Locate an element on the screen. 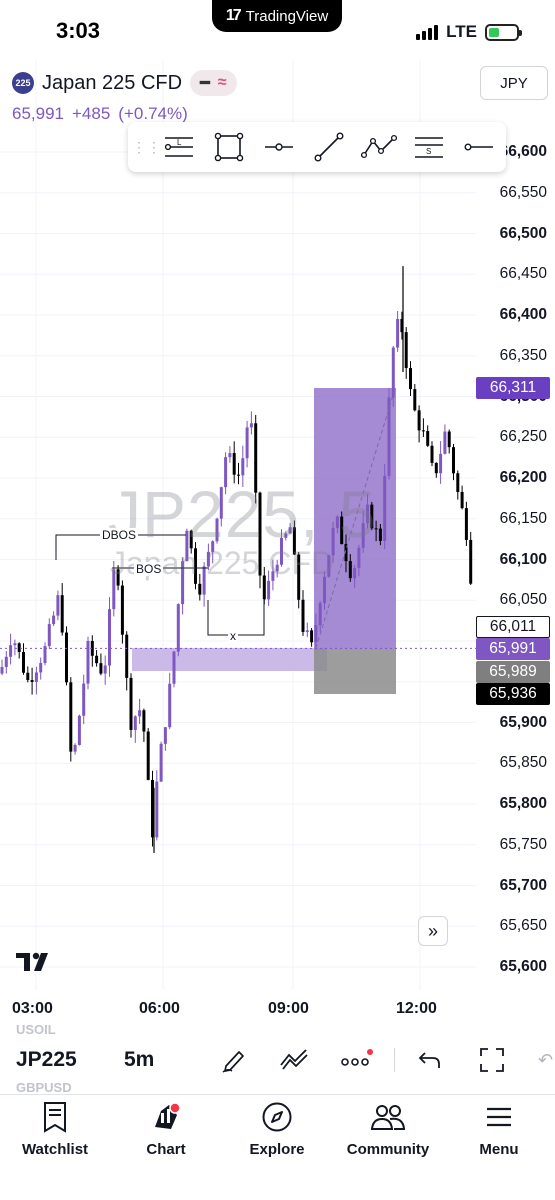 This screenshot has width=555, height=1200. tab-community: Community is located at coordinates (388, 1129).